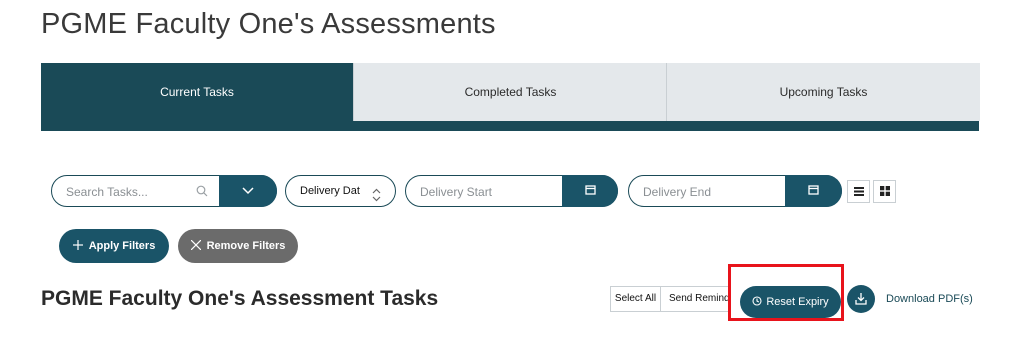 Image resolution: width=1024 pixels, height=364 pixels. I want to click on remove-filters-label: Remove Filters, so click(246, 246).